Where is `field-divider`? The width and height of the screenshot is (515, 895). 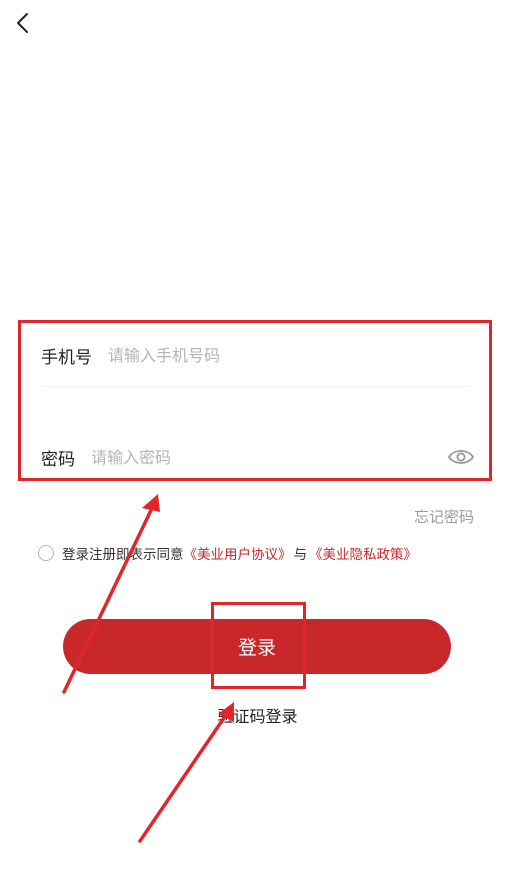
field-divider is located at coordinates (256, 386).